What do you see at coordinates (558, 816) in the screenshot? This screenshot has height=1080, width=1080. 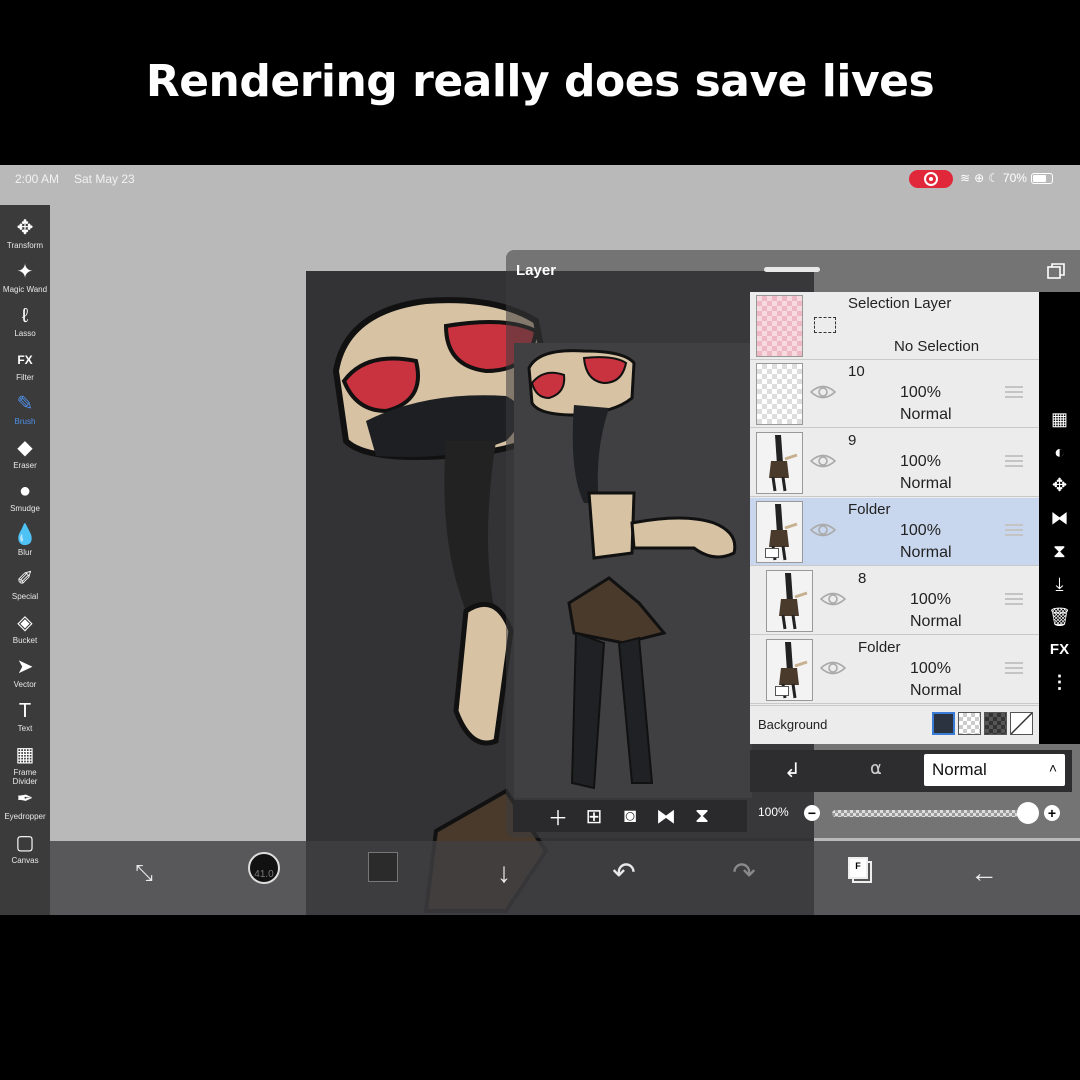 I see `add-layer-icon: ＋` at bounding box center [558, 816].